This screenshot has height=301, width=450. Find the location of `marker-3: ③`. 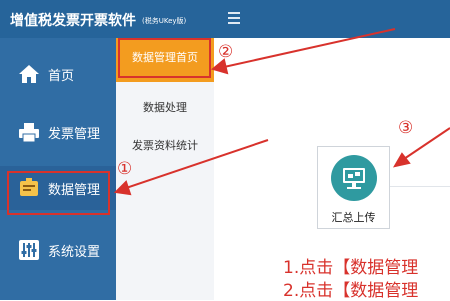

marker-3: ③ is located at coordinates (406, 128).